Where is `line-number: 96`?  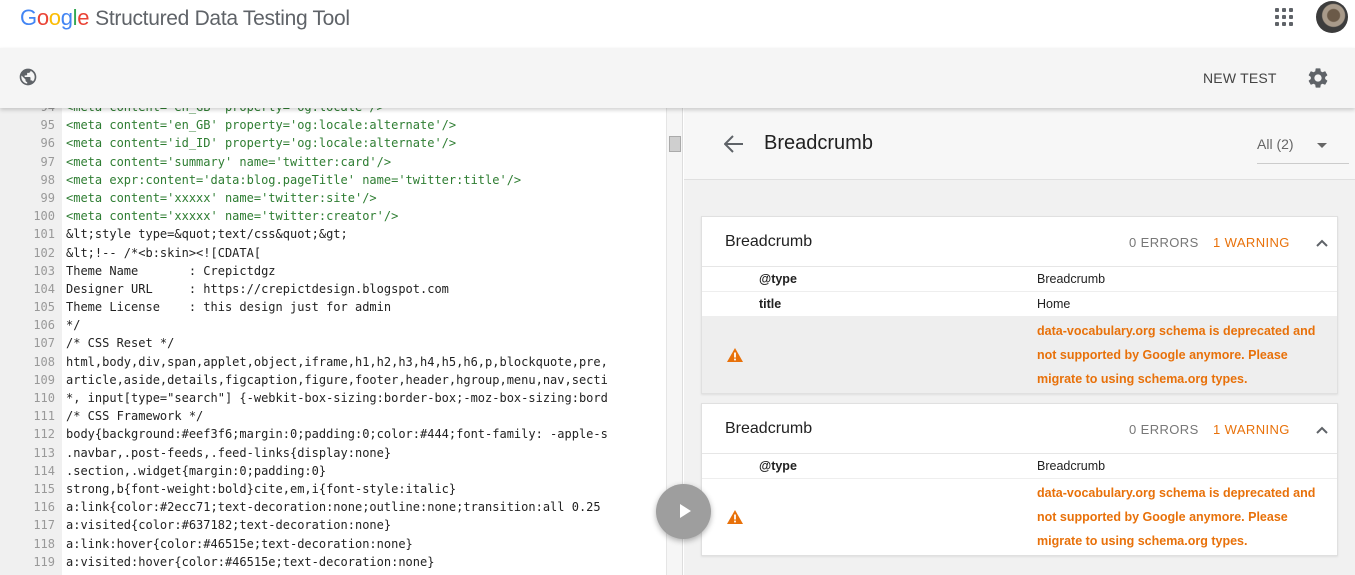 line-number: 96 is located at coordinates (47, 143).